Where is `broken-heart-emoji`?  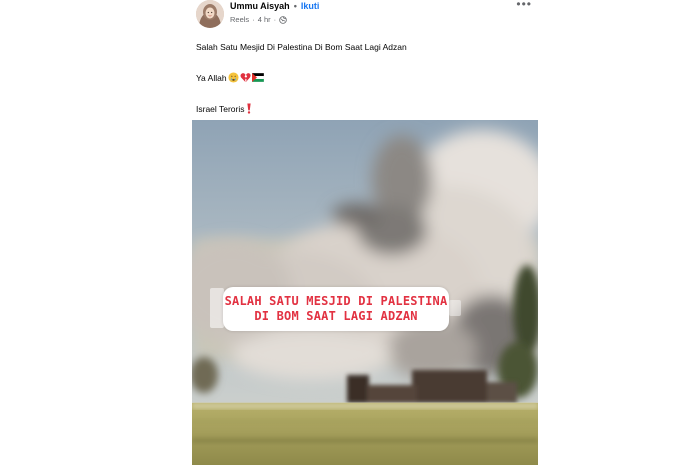
broken-heart-emoji is located at coordinates (245, 78).